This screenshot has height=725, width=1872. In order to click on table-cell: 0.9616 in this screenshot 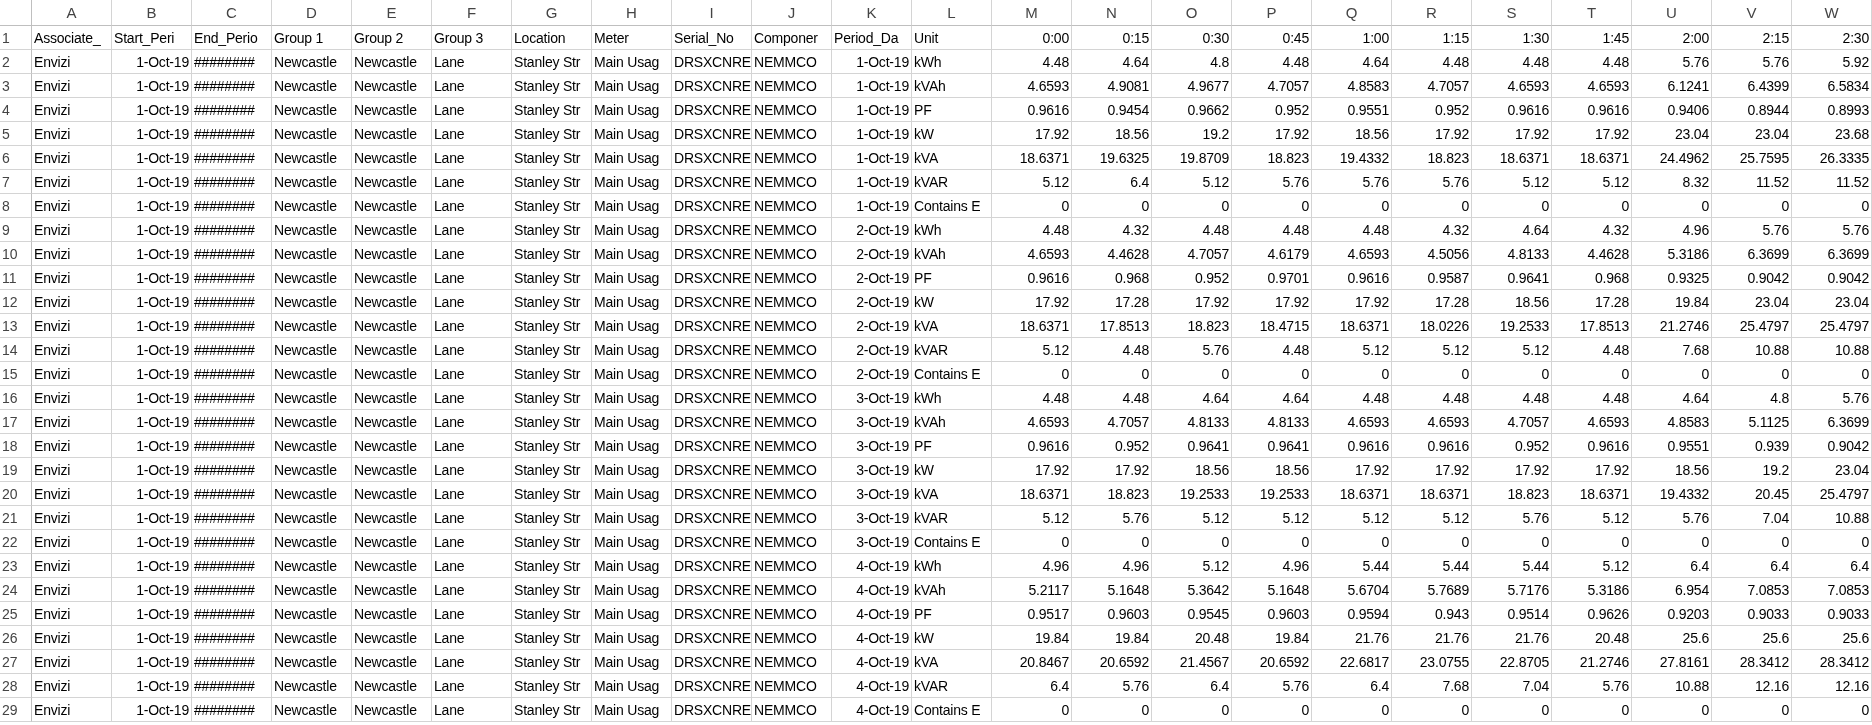, I will do `click(1032, 110)`.